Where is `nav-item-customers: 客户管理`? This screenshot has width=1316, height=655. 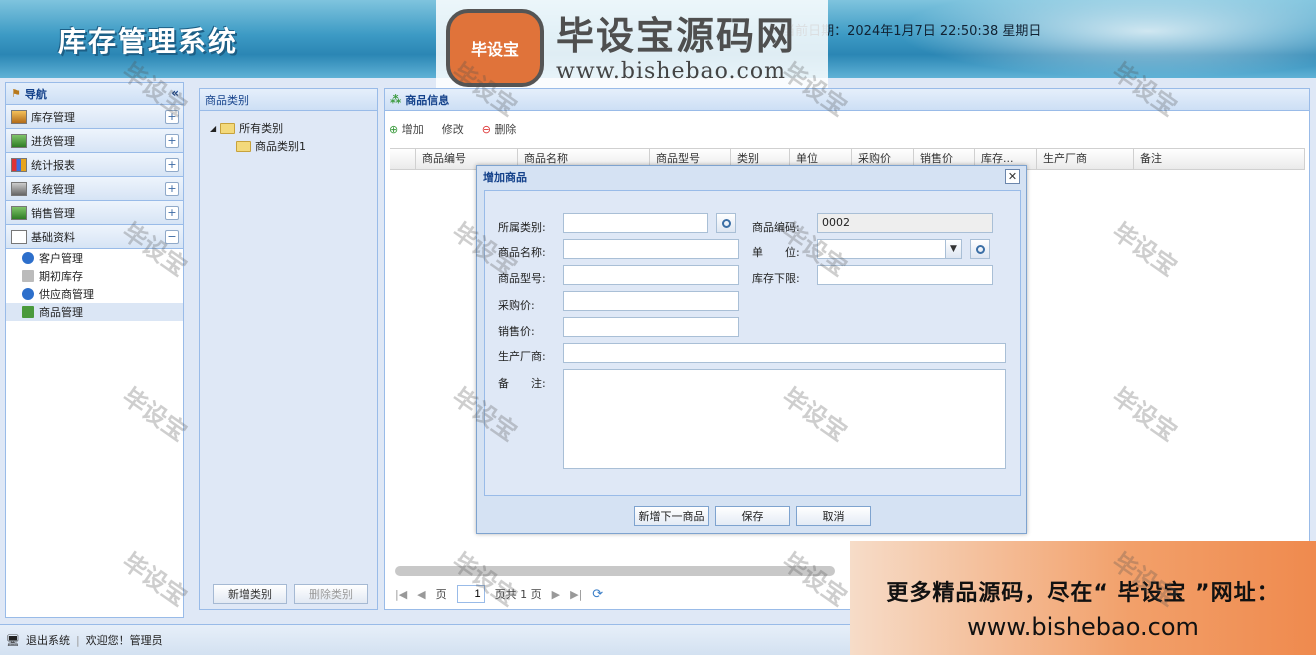 nav-item-customers: 客户管理 is located at coordinates (94, 258).